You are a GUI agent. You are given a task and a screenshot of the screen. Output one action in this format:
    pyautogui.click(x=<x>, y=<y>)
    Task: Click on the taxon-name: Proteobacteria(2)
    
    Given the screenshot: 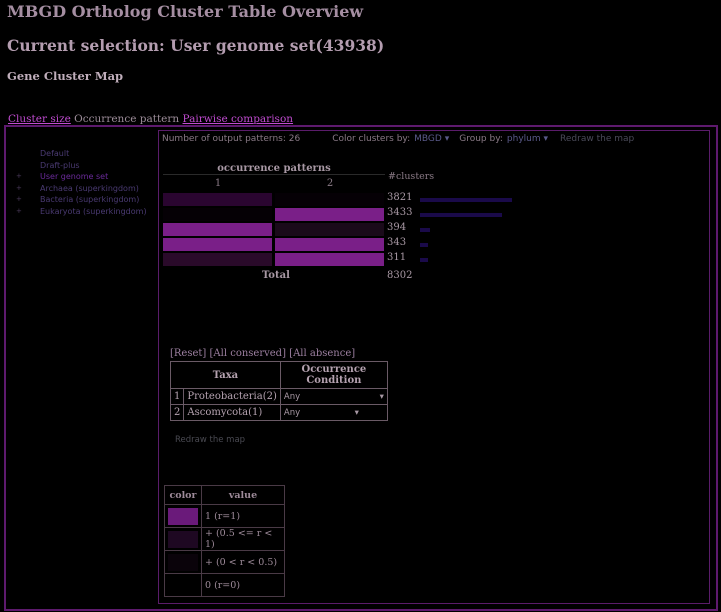 What is the action you would take?
    pyautogui.click(x=232, y=396)
    